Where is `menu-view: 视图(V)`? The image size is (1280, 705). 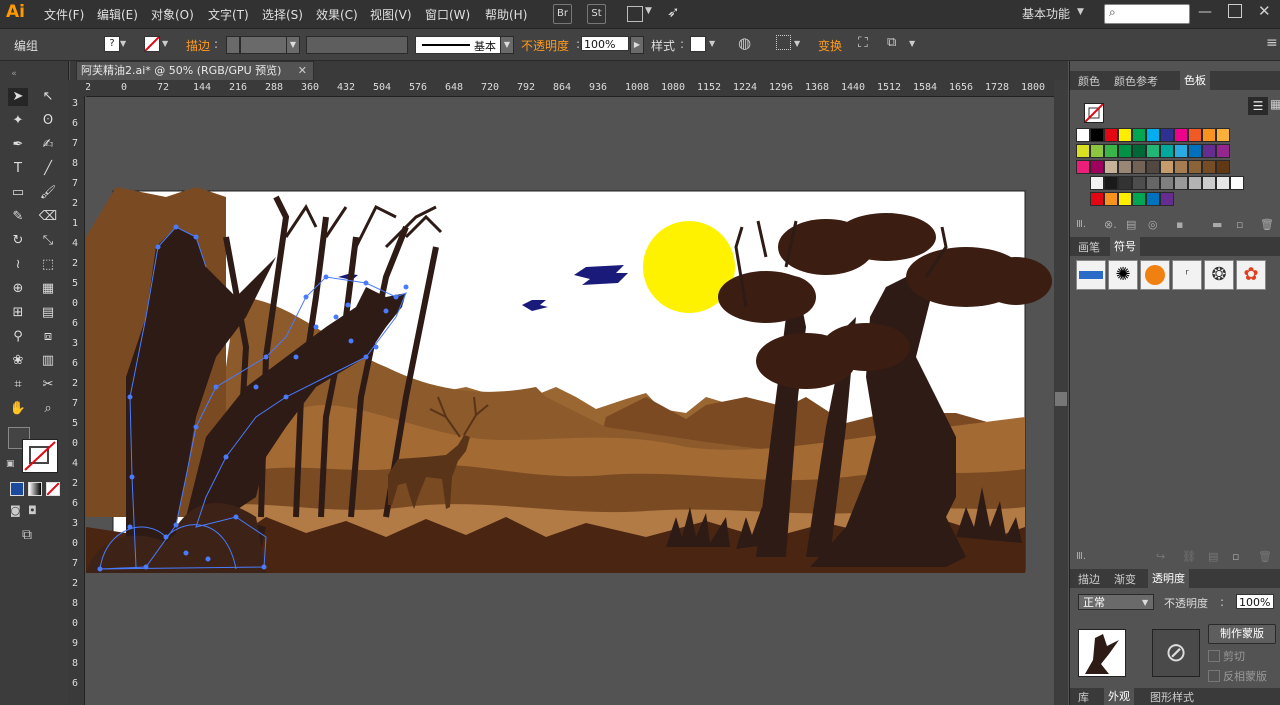 menu-view: 视图(V) is located at coordinates (391, 14).